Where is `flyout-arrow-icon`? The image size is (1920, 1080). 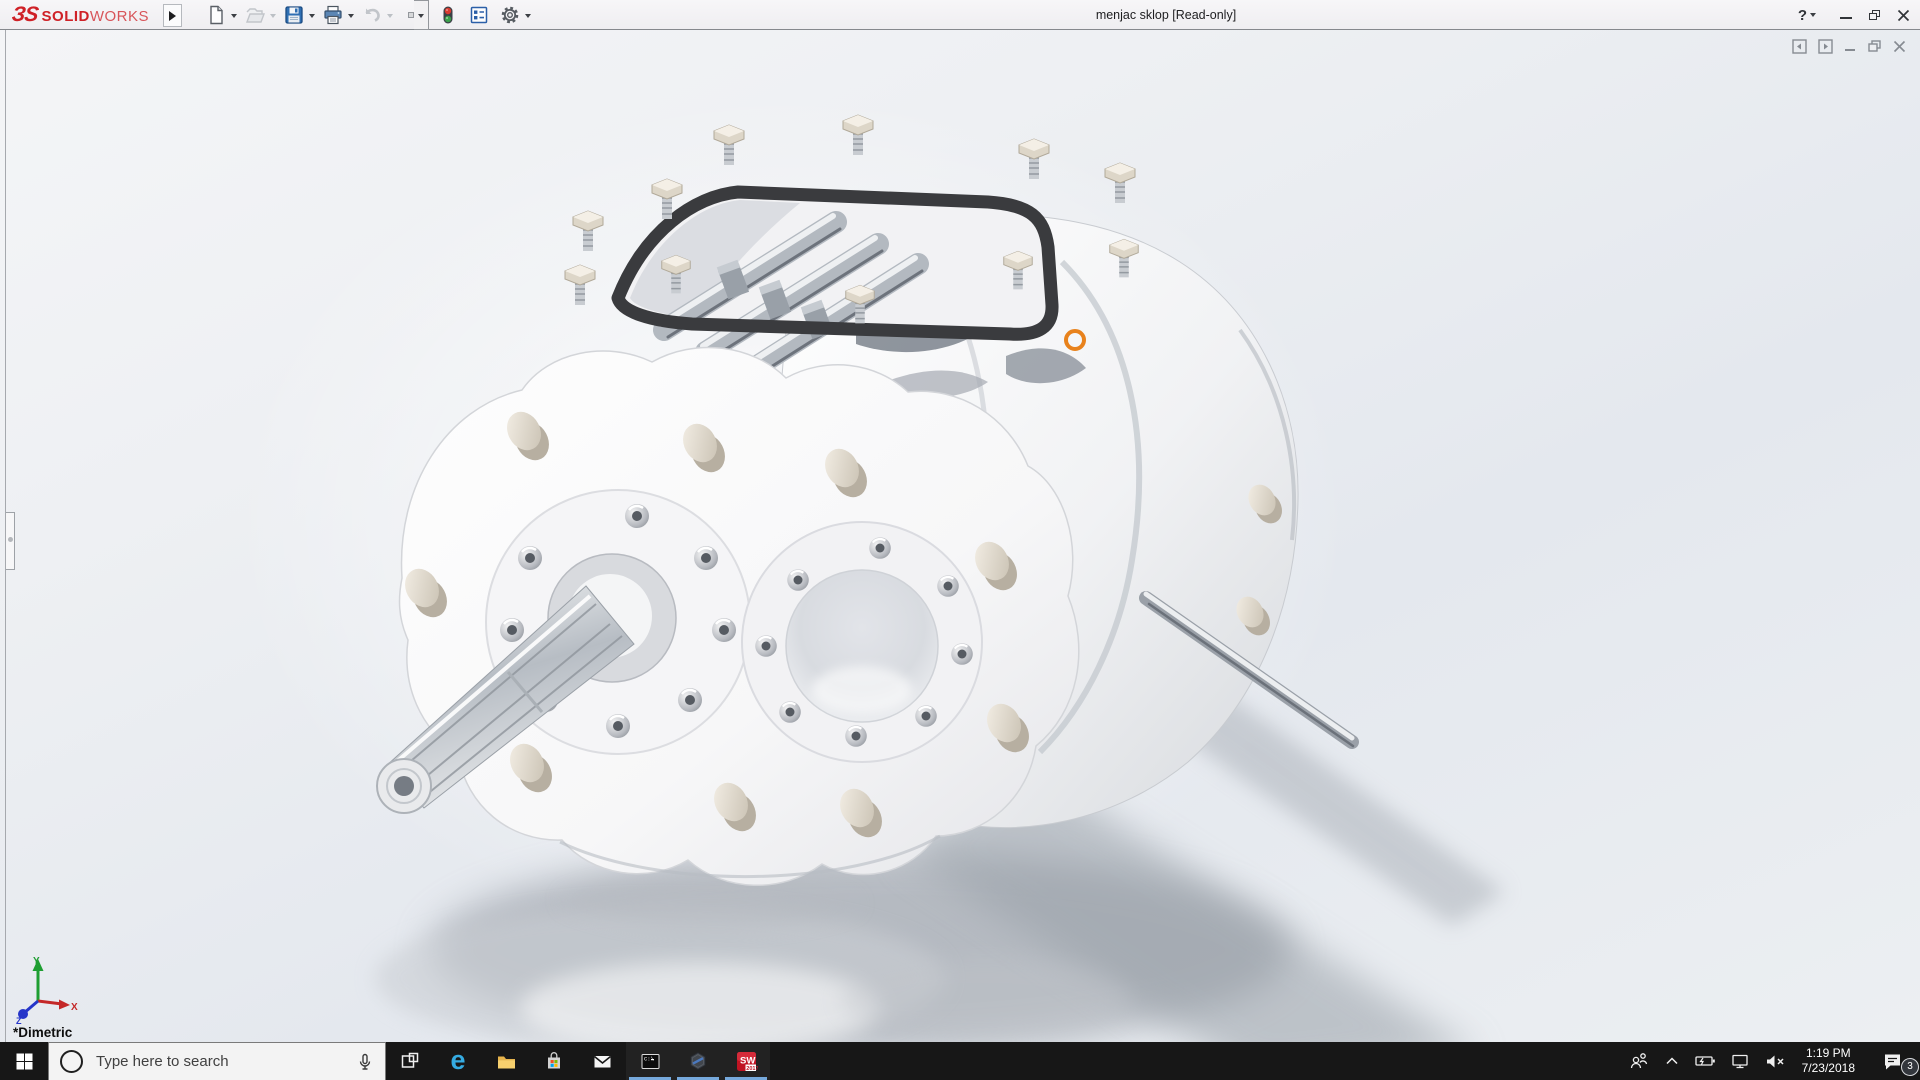
flyout-arrow-icon is located at coordinates (172, 15).